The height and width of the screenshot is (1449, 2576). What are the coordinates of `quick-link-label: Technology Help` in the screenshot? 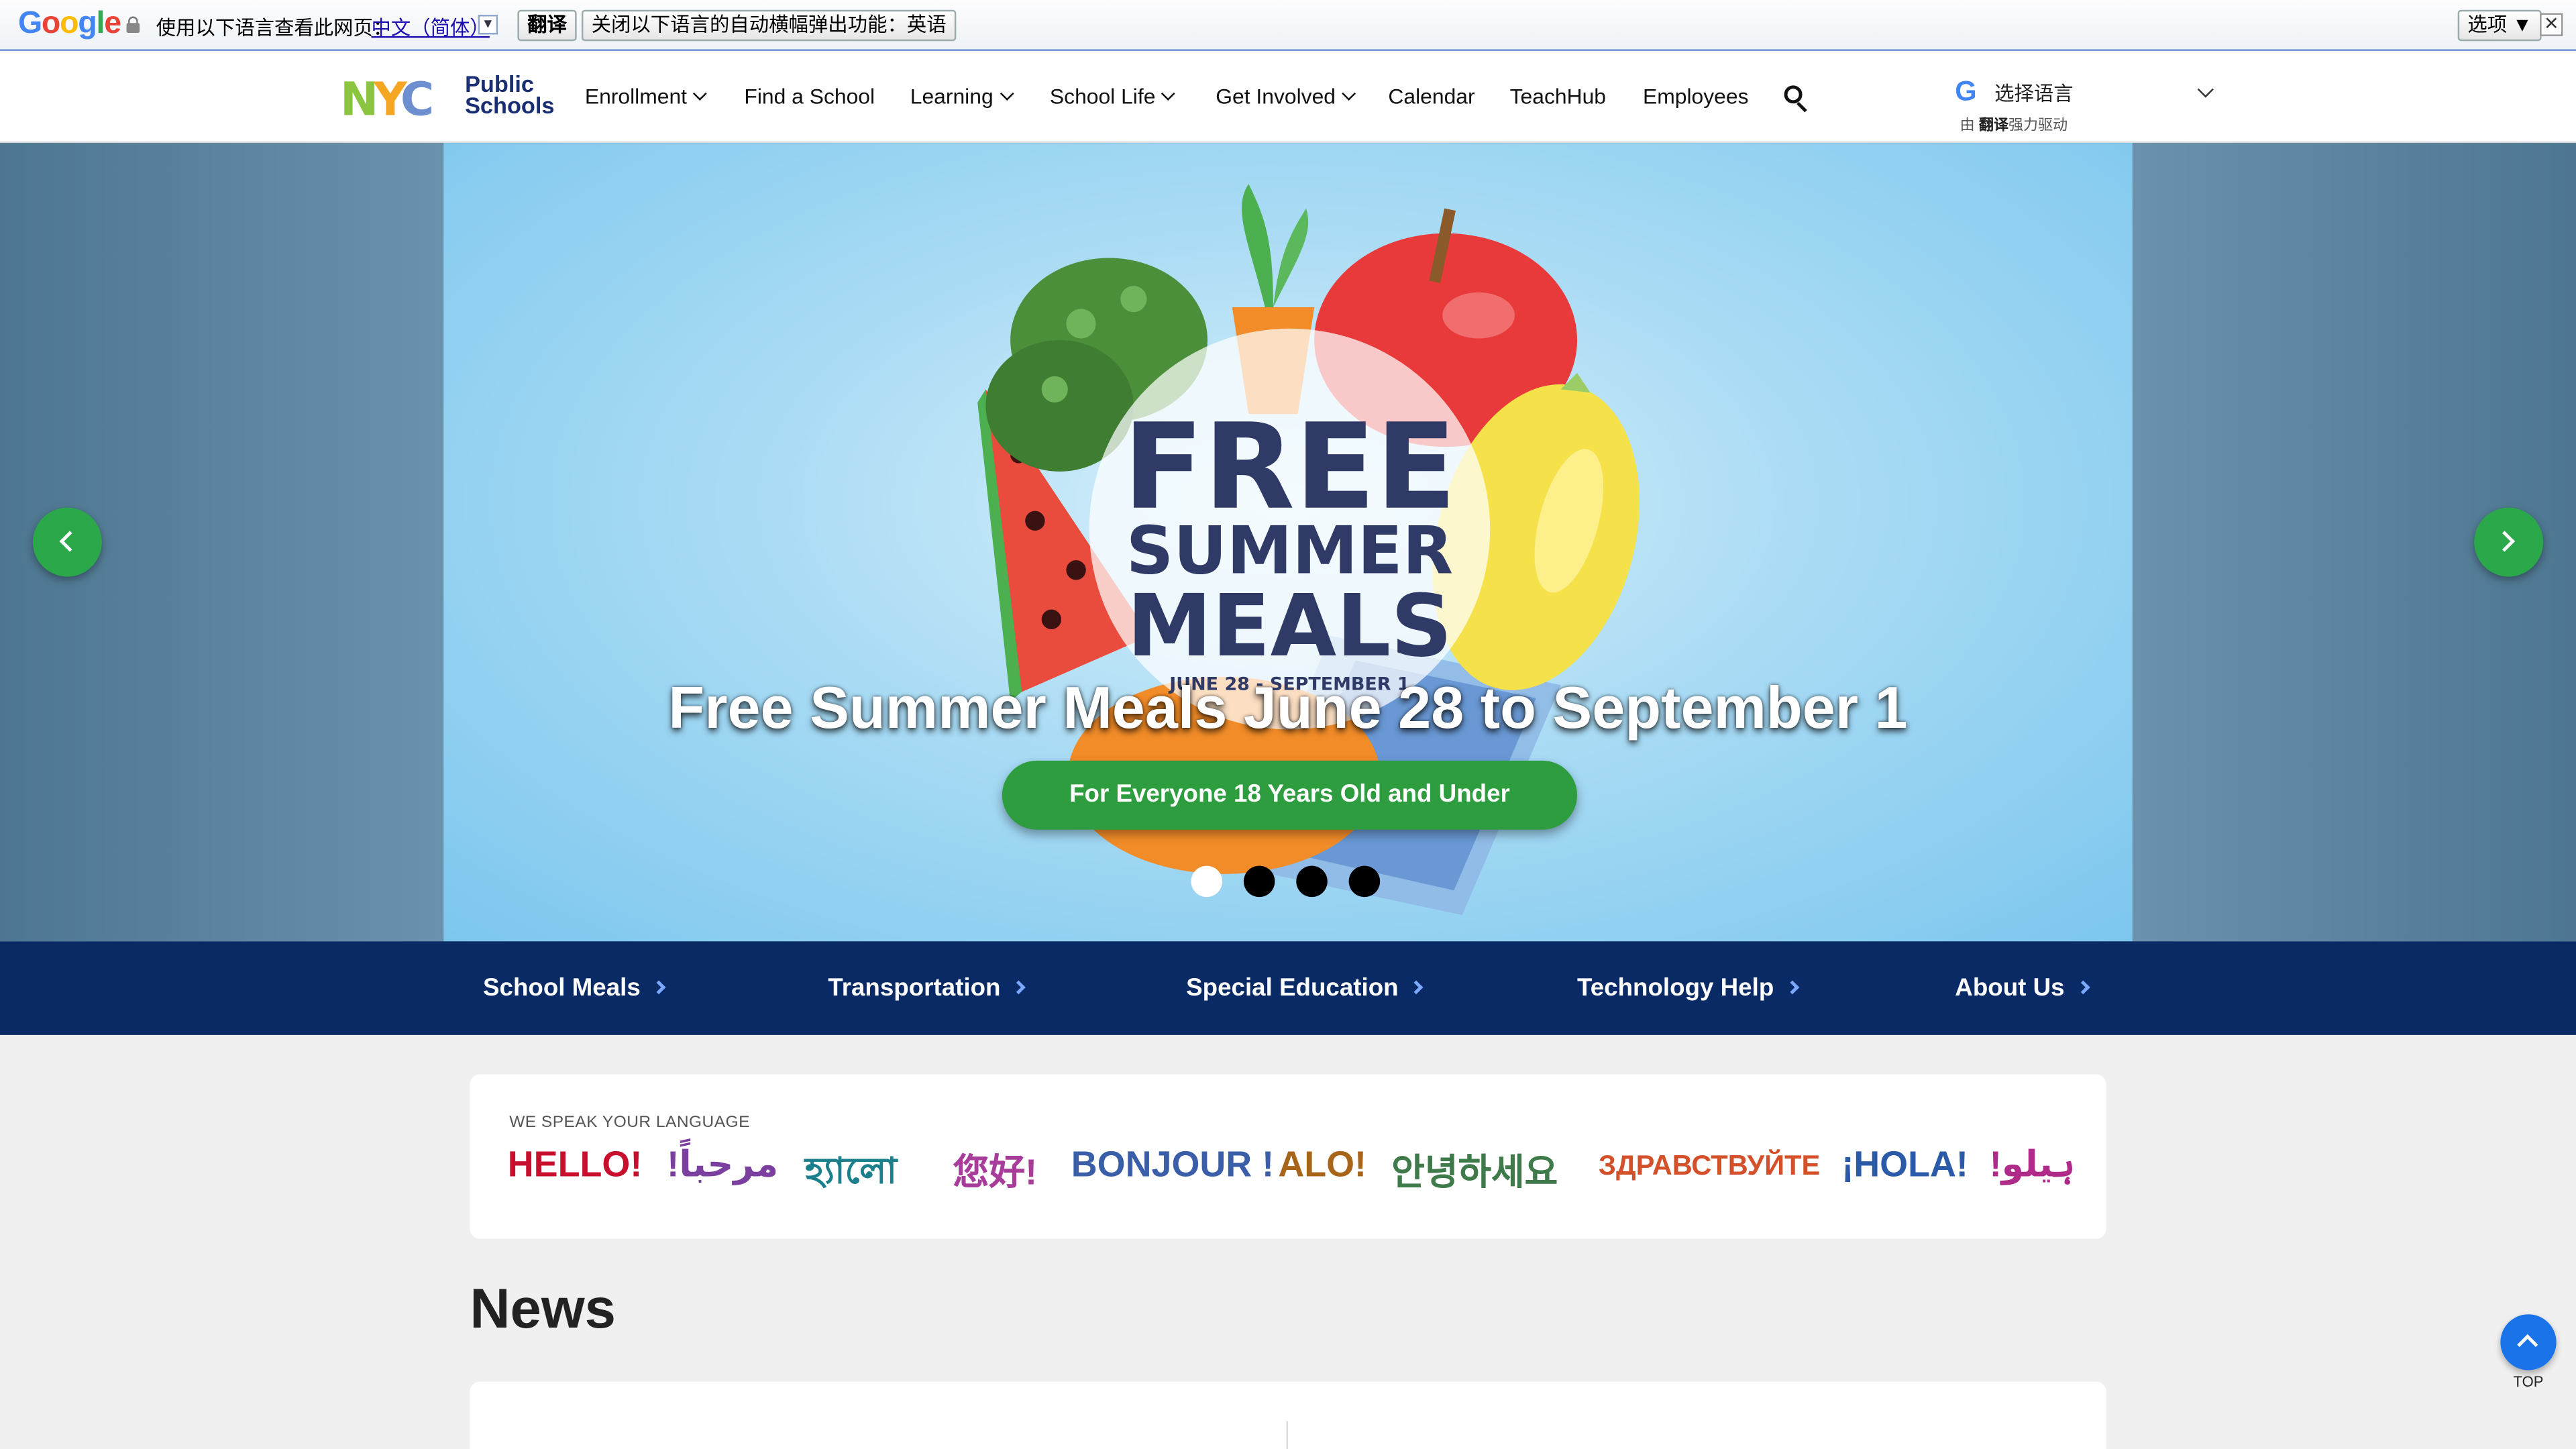 It's located at (1675, 988).